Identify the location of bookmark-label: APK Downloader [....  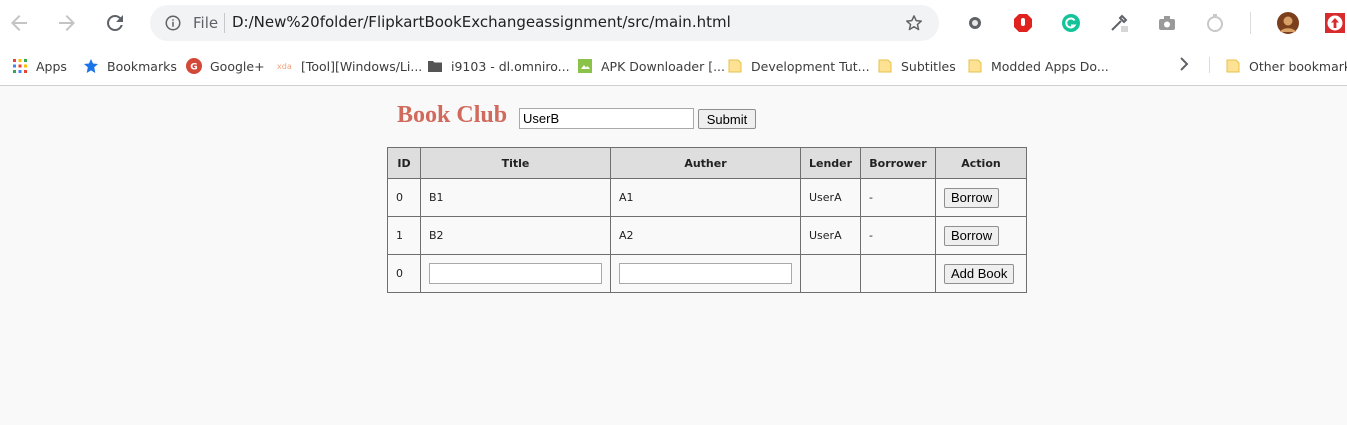
(663, 66).